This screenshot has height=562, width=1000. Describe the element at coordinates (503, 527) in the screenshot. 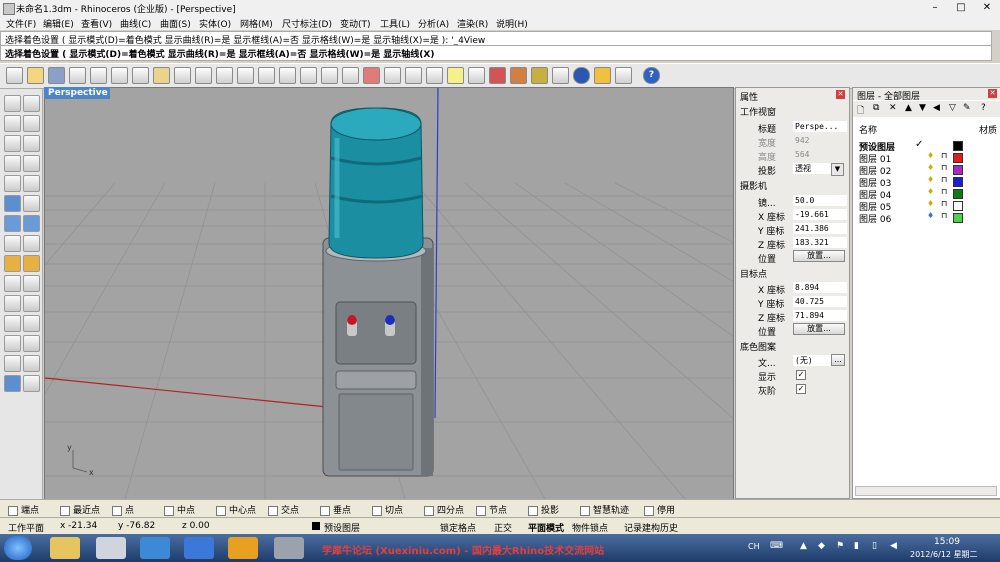

I see `ortho-toggle: 正交` at that location.